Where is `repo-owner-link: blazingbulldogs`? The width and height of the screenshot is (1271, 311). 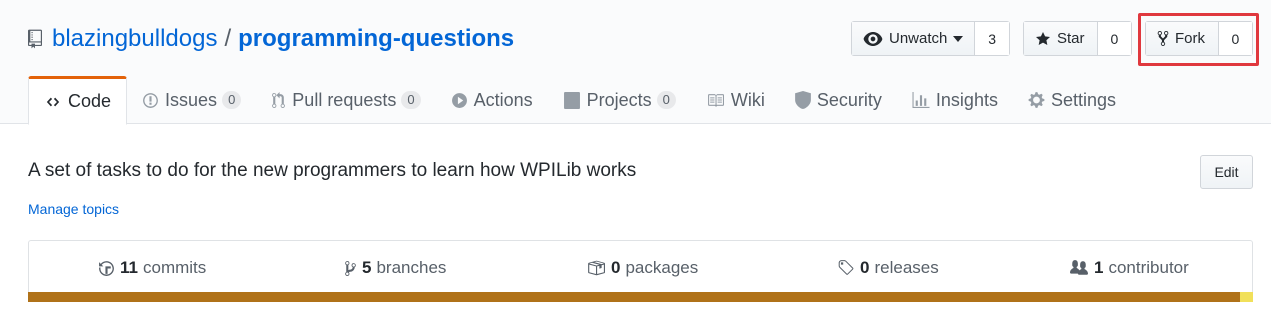
repo-owner-link: blazingbulldogs is located at coordinates (134, 39).